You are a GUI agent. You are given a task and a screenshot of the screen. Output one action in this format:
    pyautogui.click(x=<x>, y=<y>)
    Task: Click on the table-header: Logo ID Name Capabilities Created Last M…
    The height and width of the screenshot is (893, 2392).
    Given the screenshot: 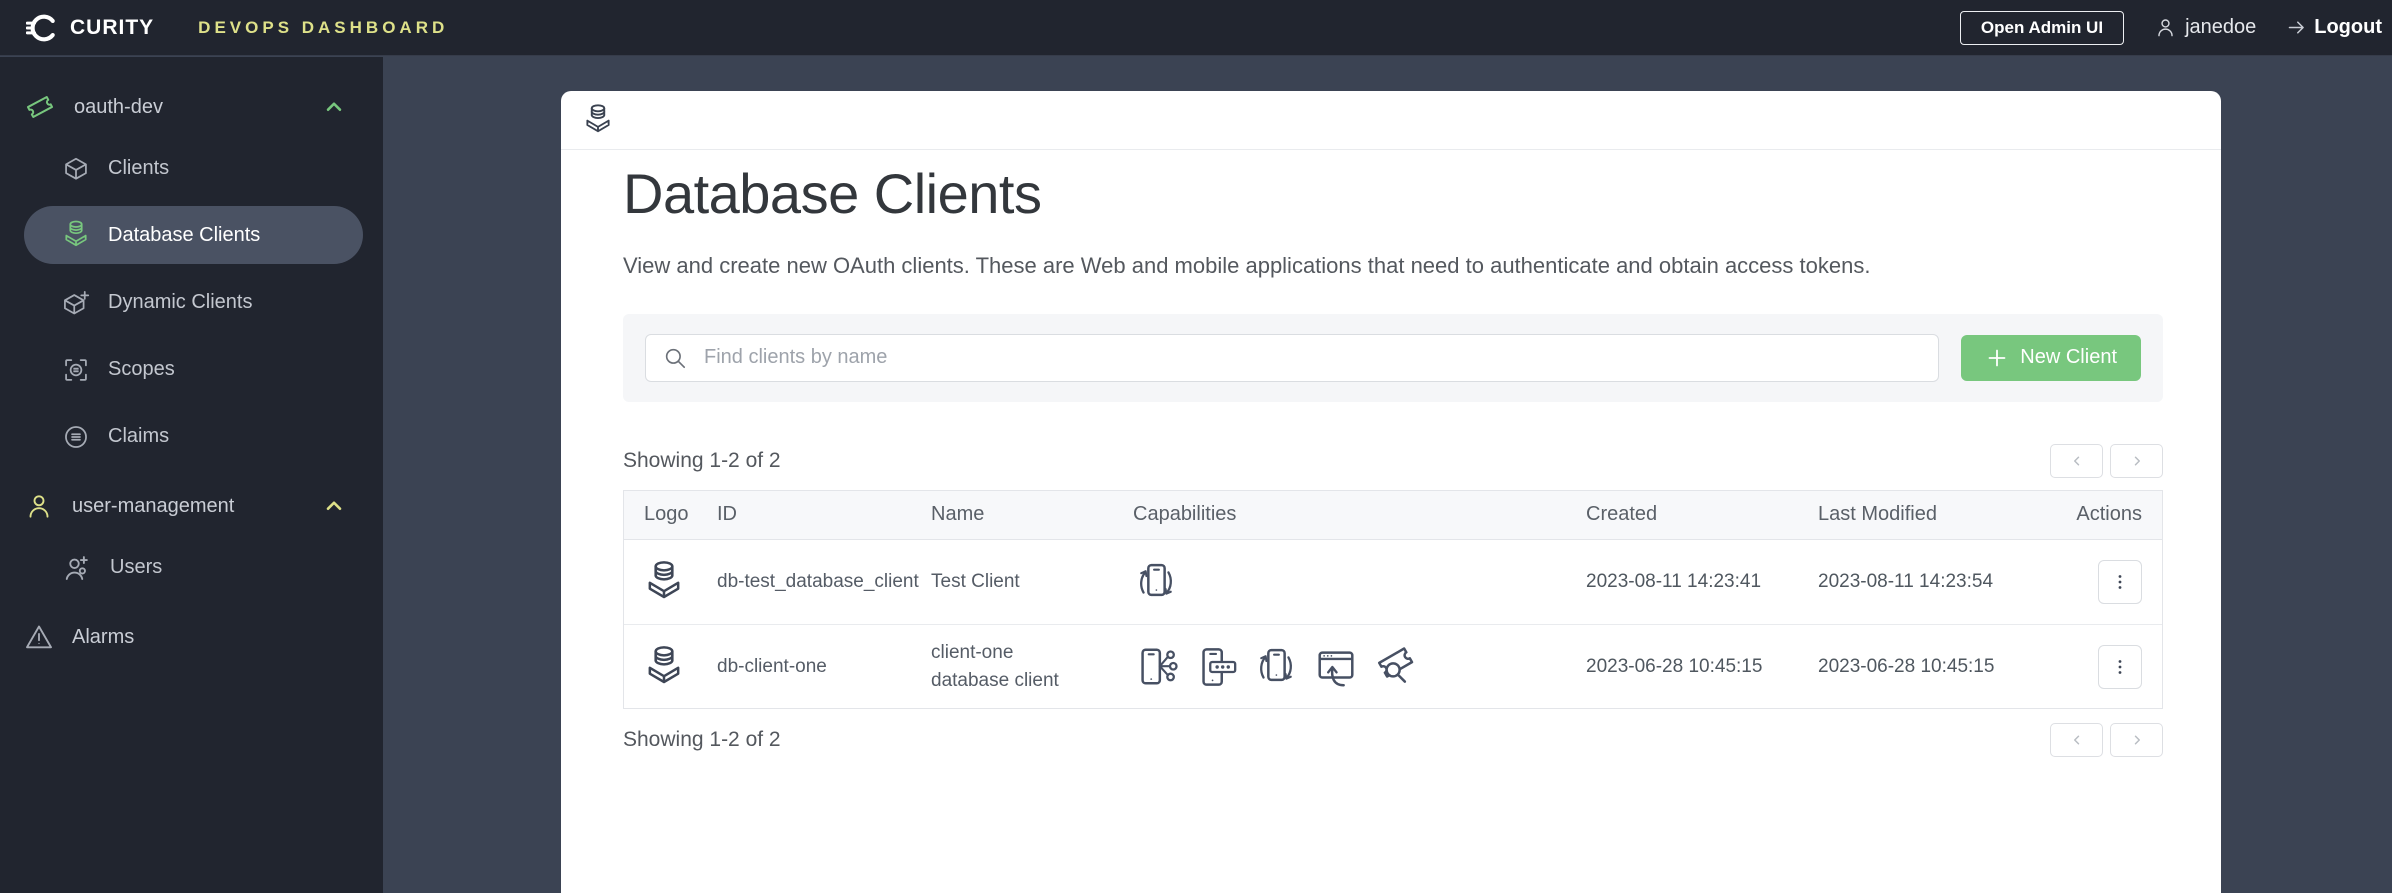 What is the action you would take?
    pyautogui.click(x=1393, y=515)
    